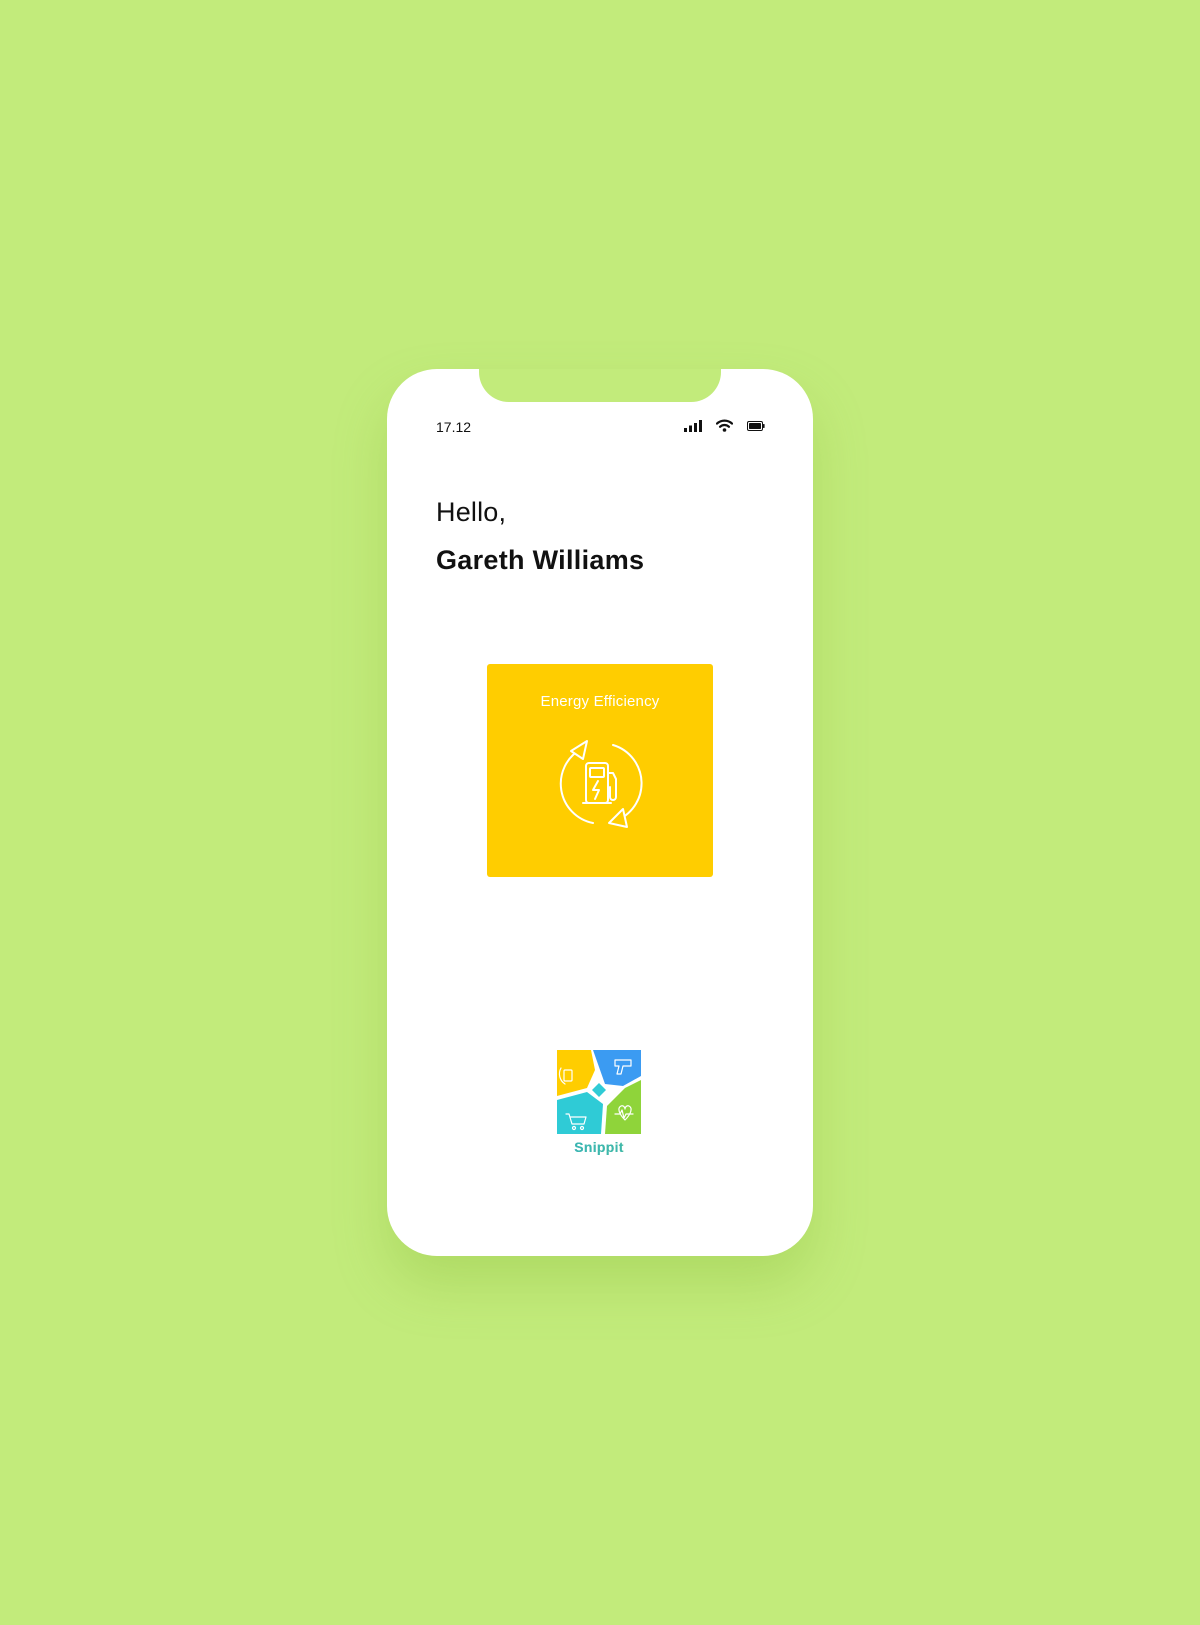  What do you see at coordinates (540, 560) in the screenshot?
I see `user-name: Gareth Williams` at bounding box center [540, 560].